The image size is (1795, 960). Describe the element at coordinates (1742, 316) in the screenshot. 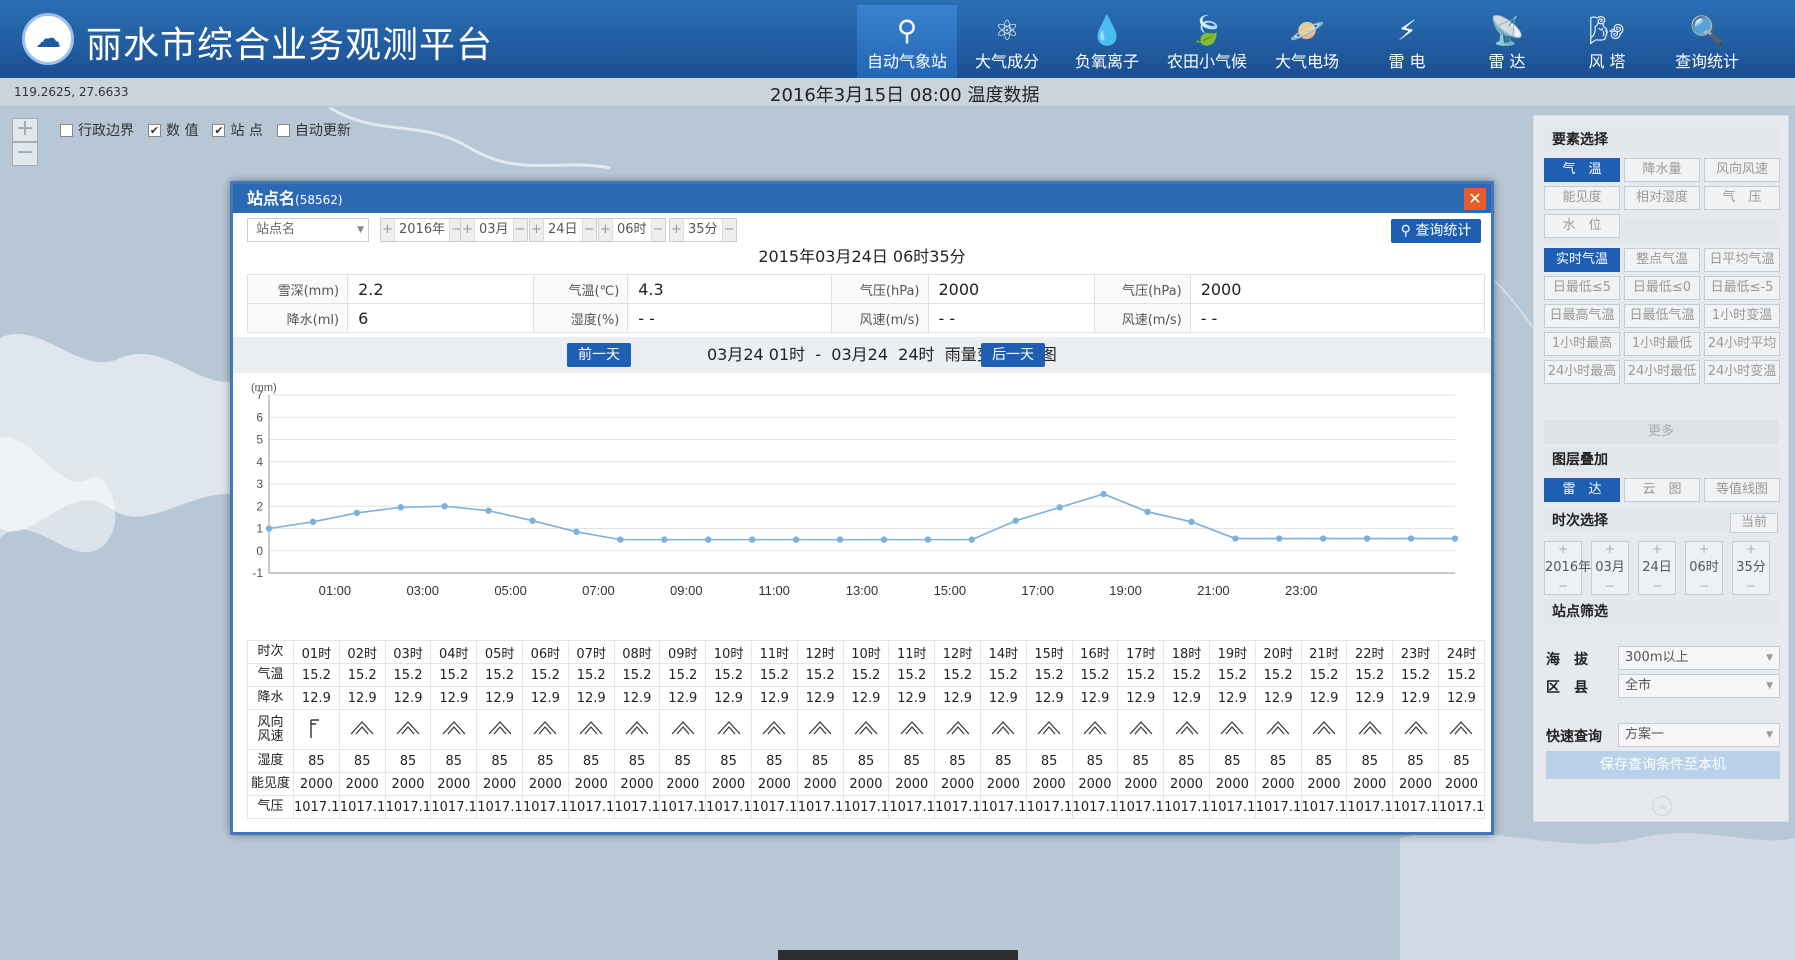

I see `data-button: 1小时变温` at that location.